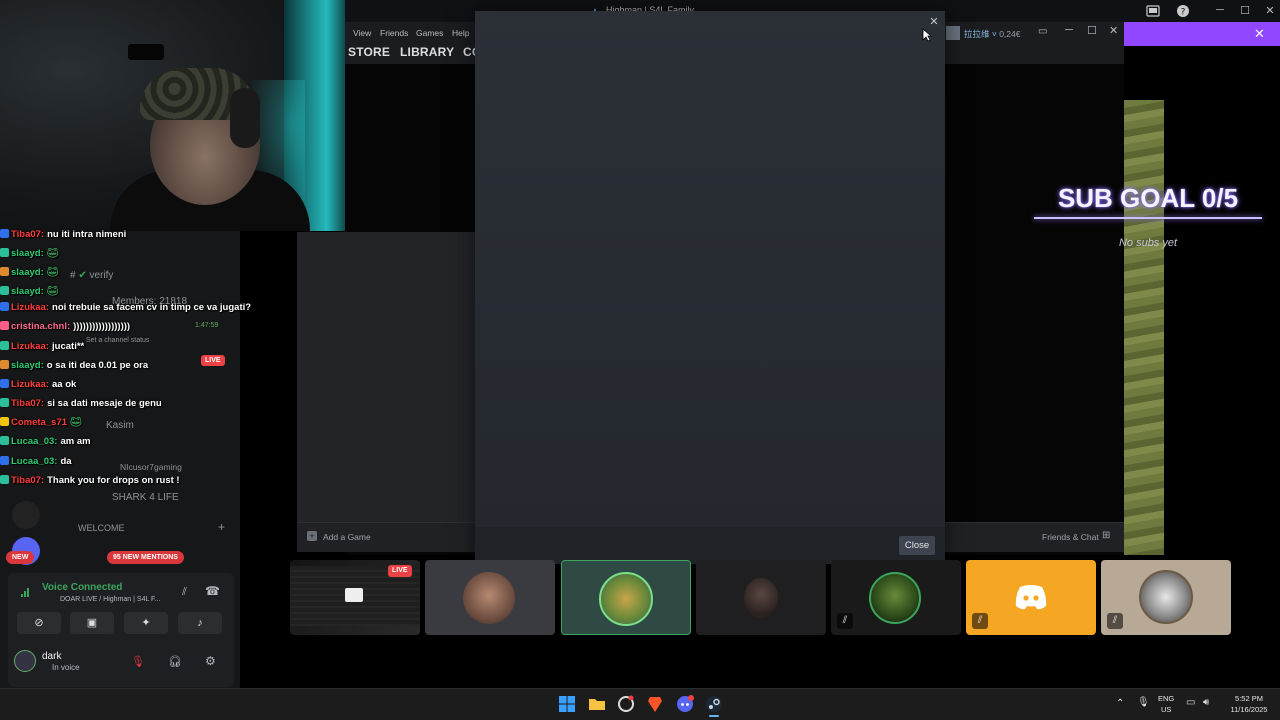 Image resolution: width=1280 pixels, height=720 pixels. Describe the element at coordinates (1092, 30) in the screenshot. I see `steam-maximize: ☐` at that location.